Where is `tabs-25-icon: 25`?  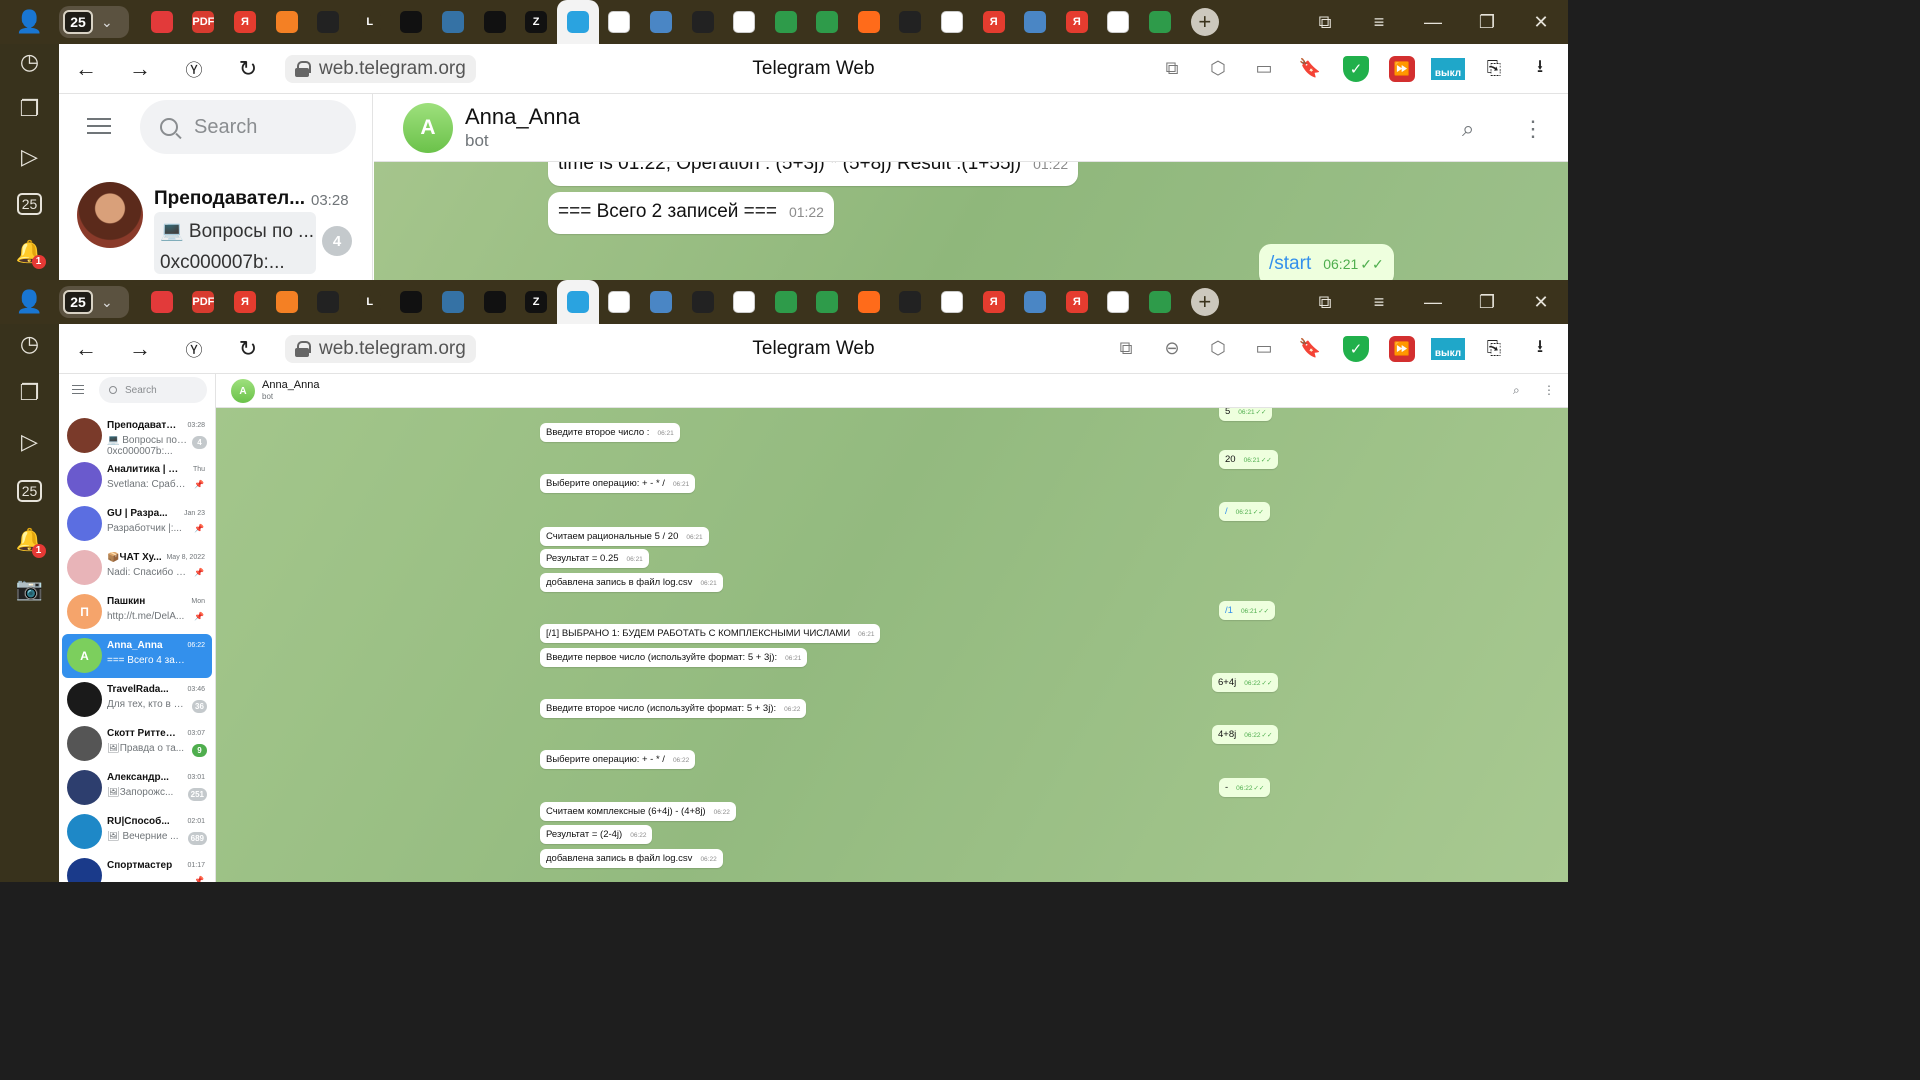 tabs-25-icon: 25 is located at coordinates (30, 204).